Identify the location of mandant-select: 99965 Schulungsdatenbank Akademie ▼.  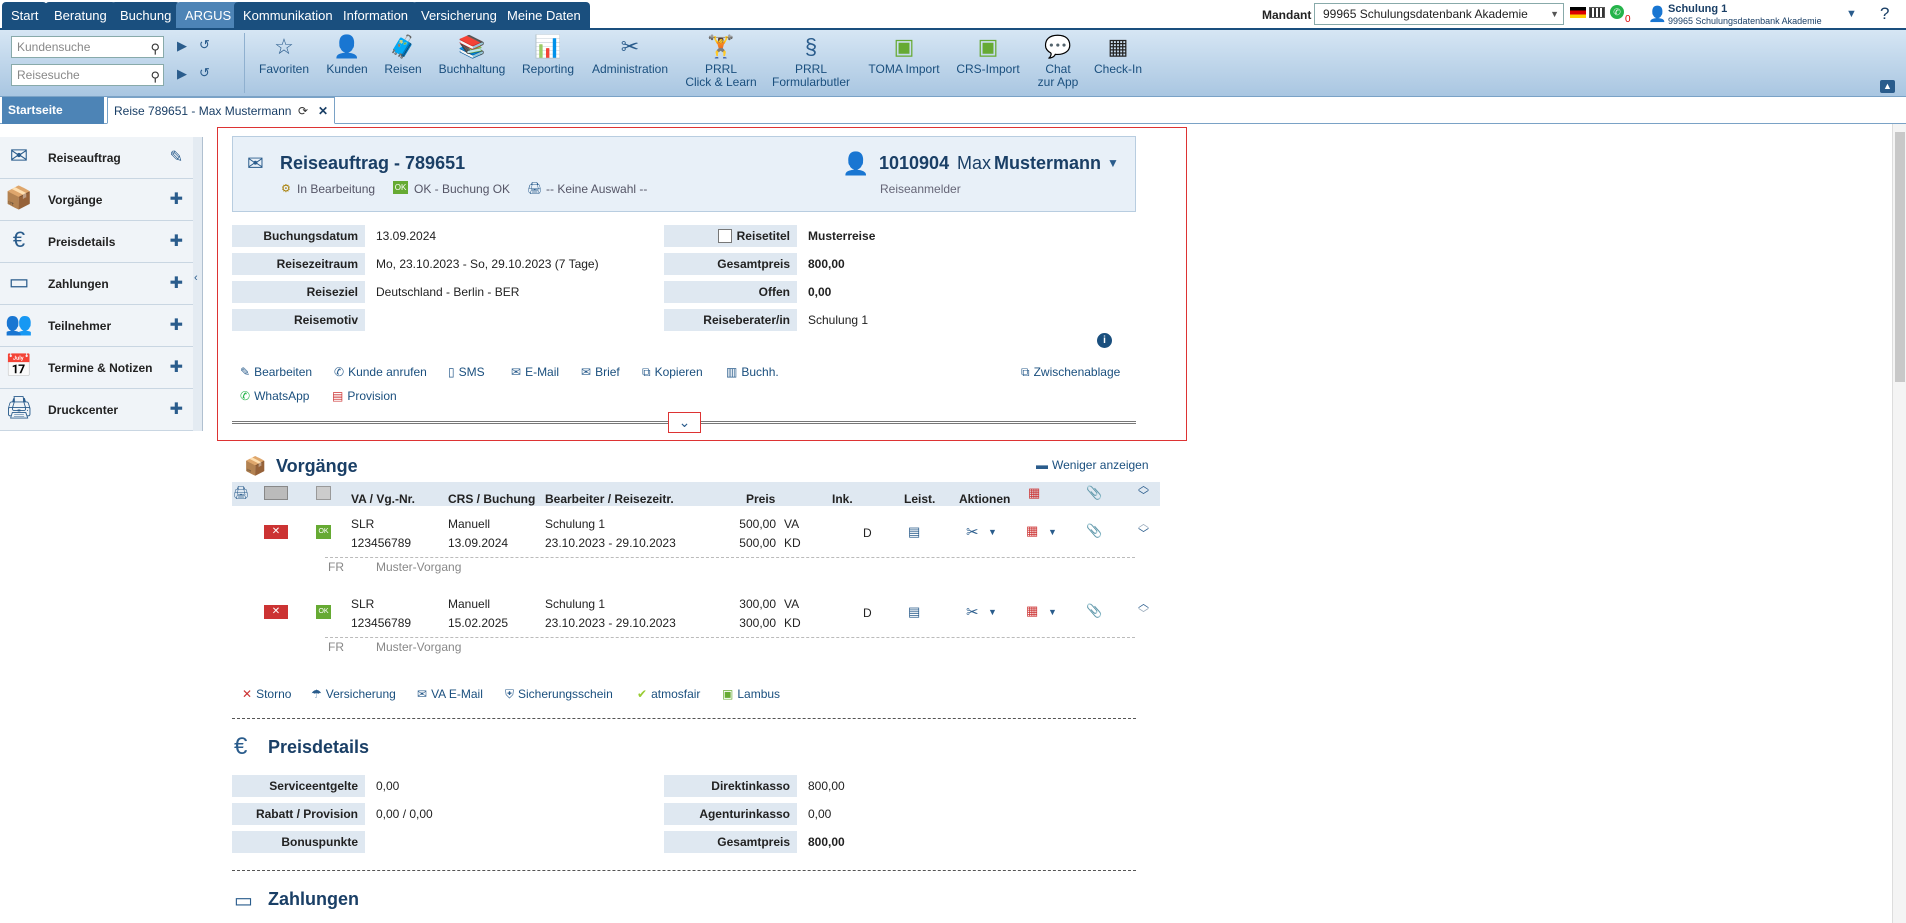
(1439, 14).